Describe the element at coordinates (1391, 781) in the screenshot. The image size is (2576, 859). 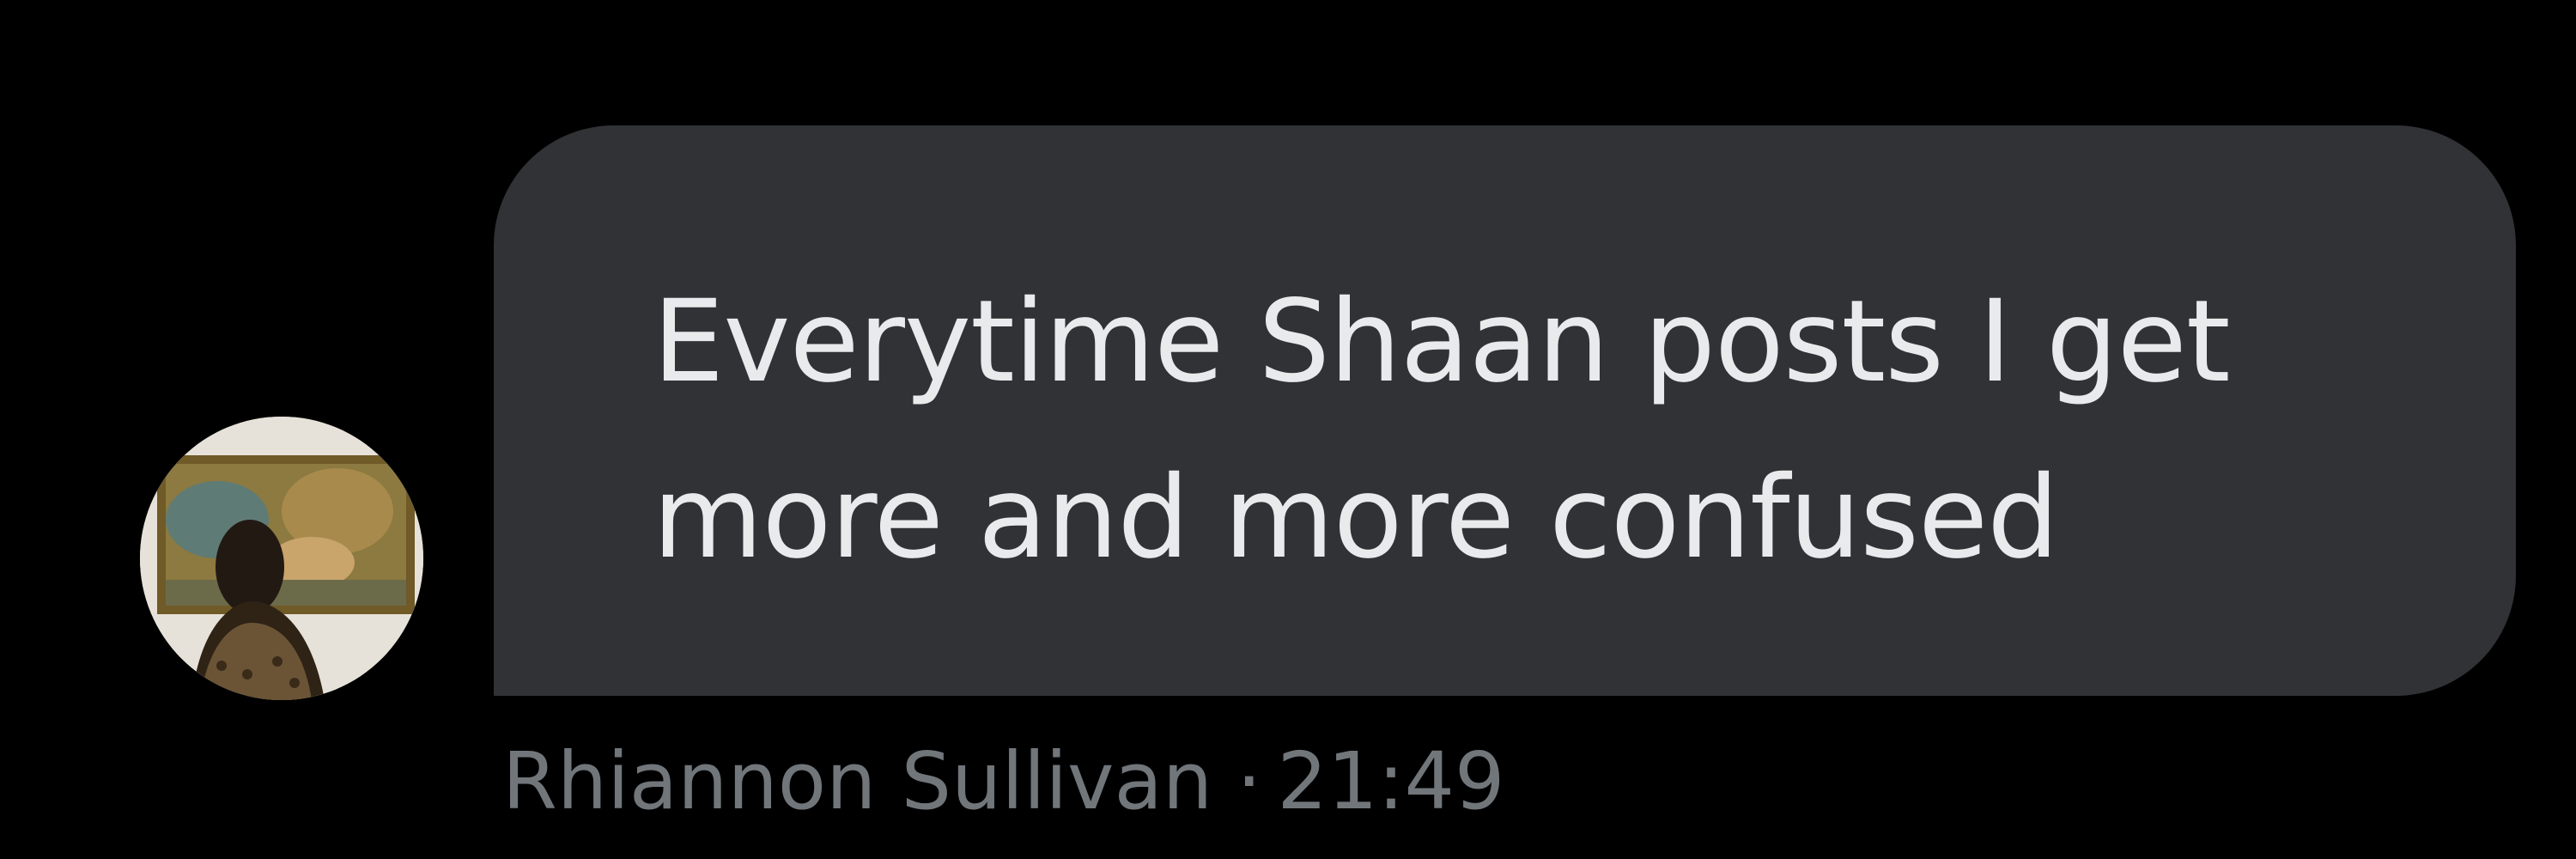
I see `message-timestamp: 21:49` at that location.